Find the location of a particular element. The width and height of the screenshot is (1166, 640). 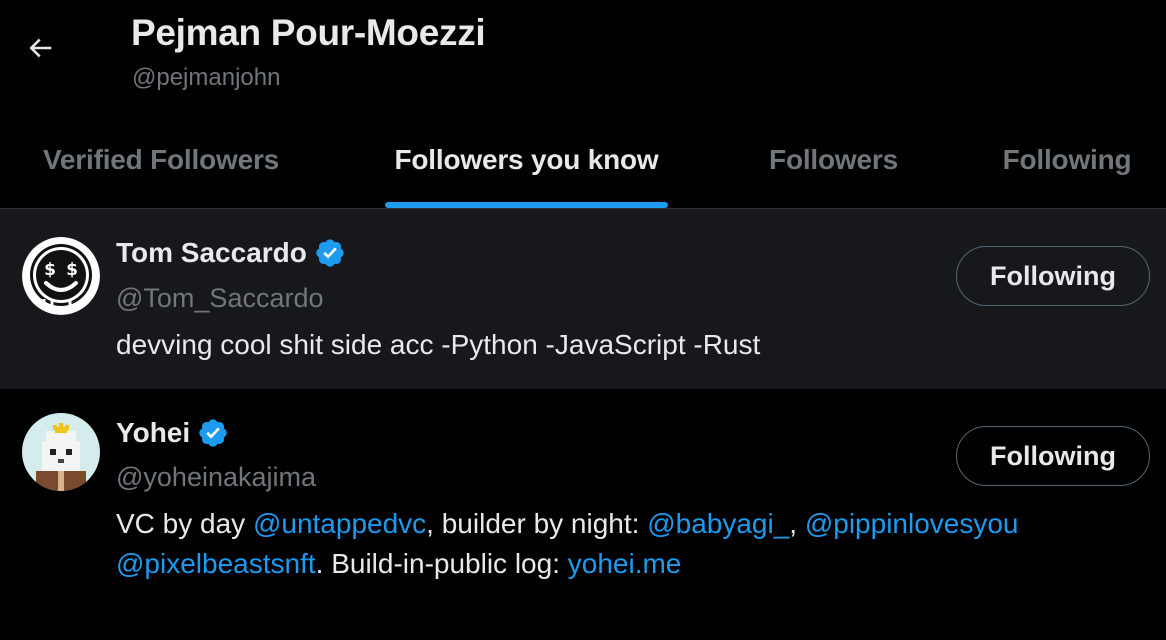

tab-label: Following is located at coordinates (1067, 159).